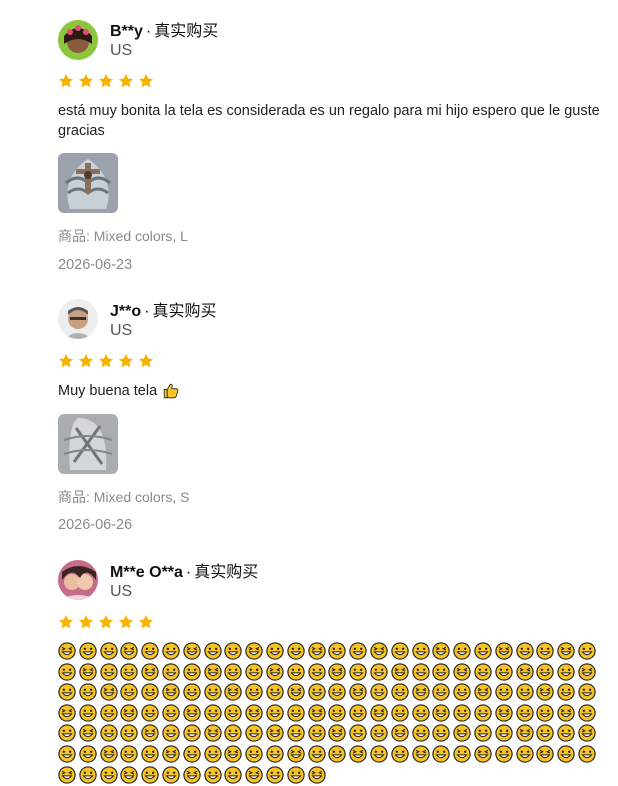 This screenshot has height=786, width=618. I want to click on review-date: 2026-06-26, so click(95, 525).